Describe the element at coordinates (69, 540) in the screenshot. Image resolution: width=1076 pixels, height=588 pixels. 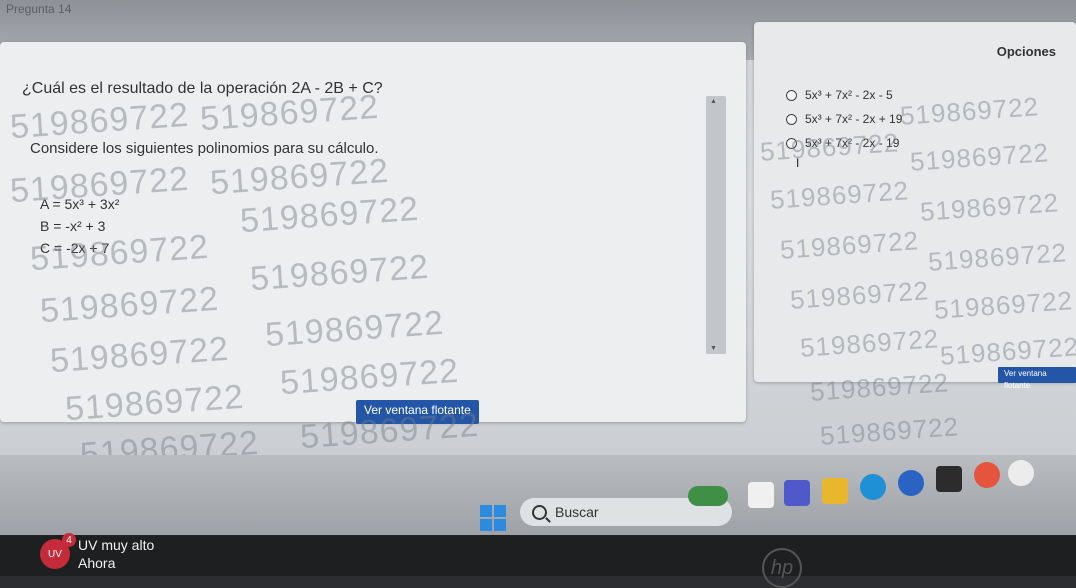
I see `uv-count: 4` at that location.